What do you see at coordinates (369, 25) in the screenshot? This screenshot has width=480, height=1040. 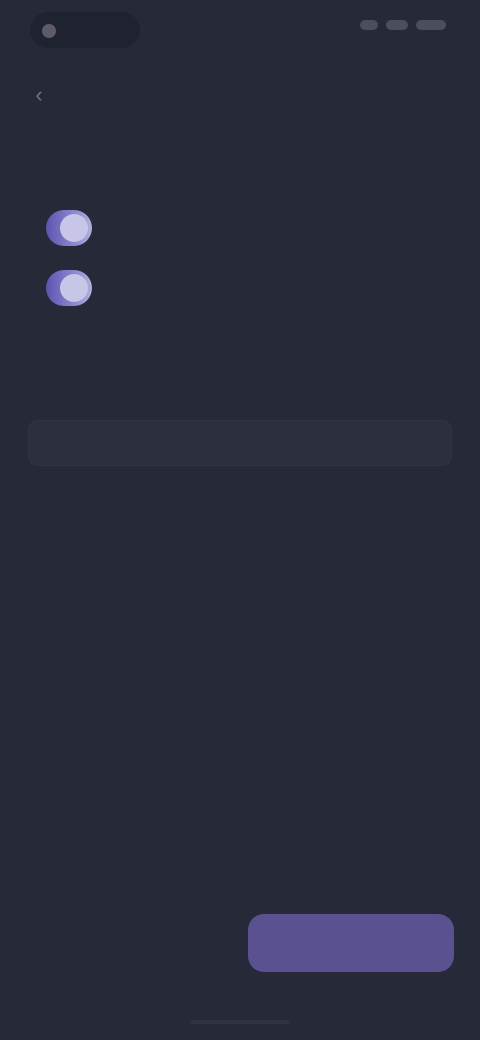 I see `signal-icon` at bounding box center [369, 25].